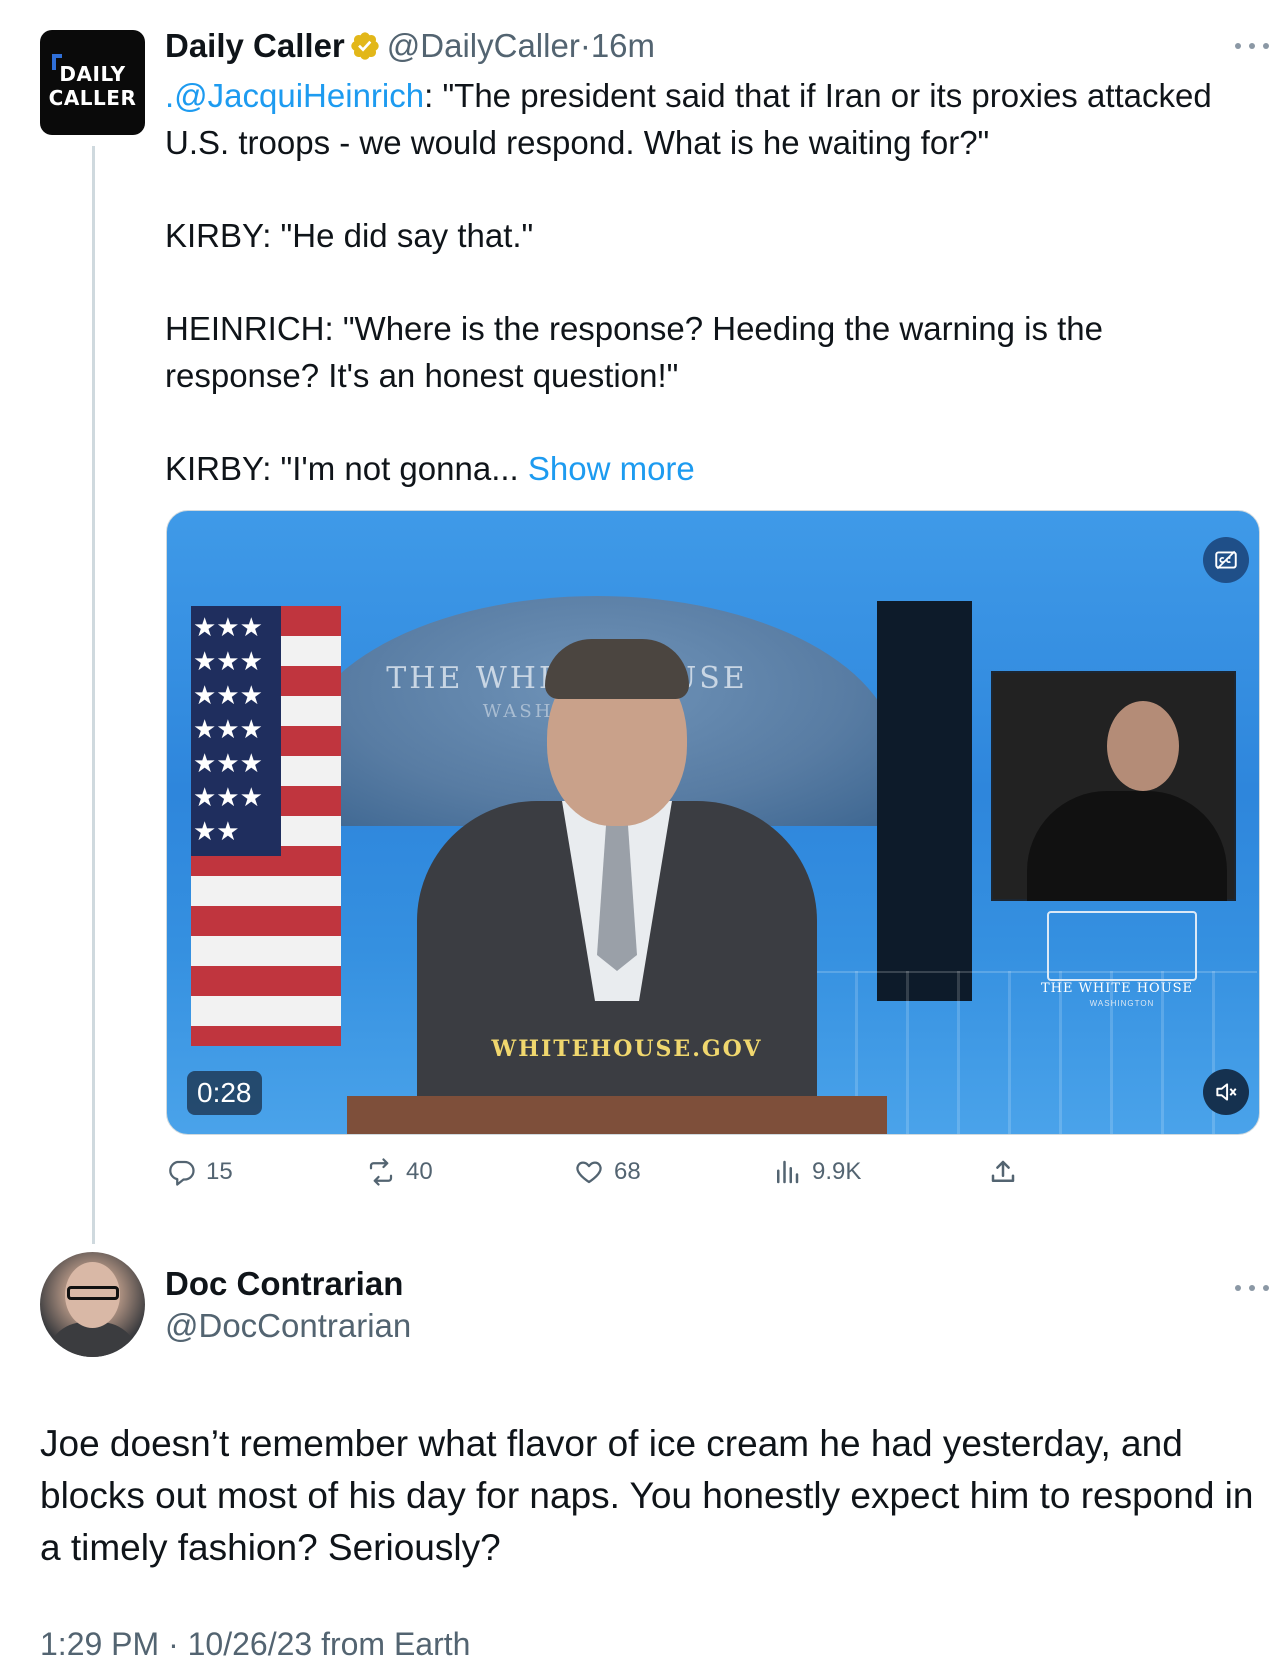 The height and width of the screenshot is (1677, 1288). Describe the element at coordinates (1252, 1288) in the screenshot. I see `reply-more-options-icon` at that location.